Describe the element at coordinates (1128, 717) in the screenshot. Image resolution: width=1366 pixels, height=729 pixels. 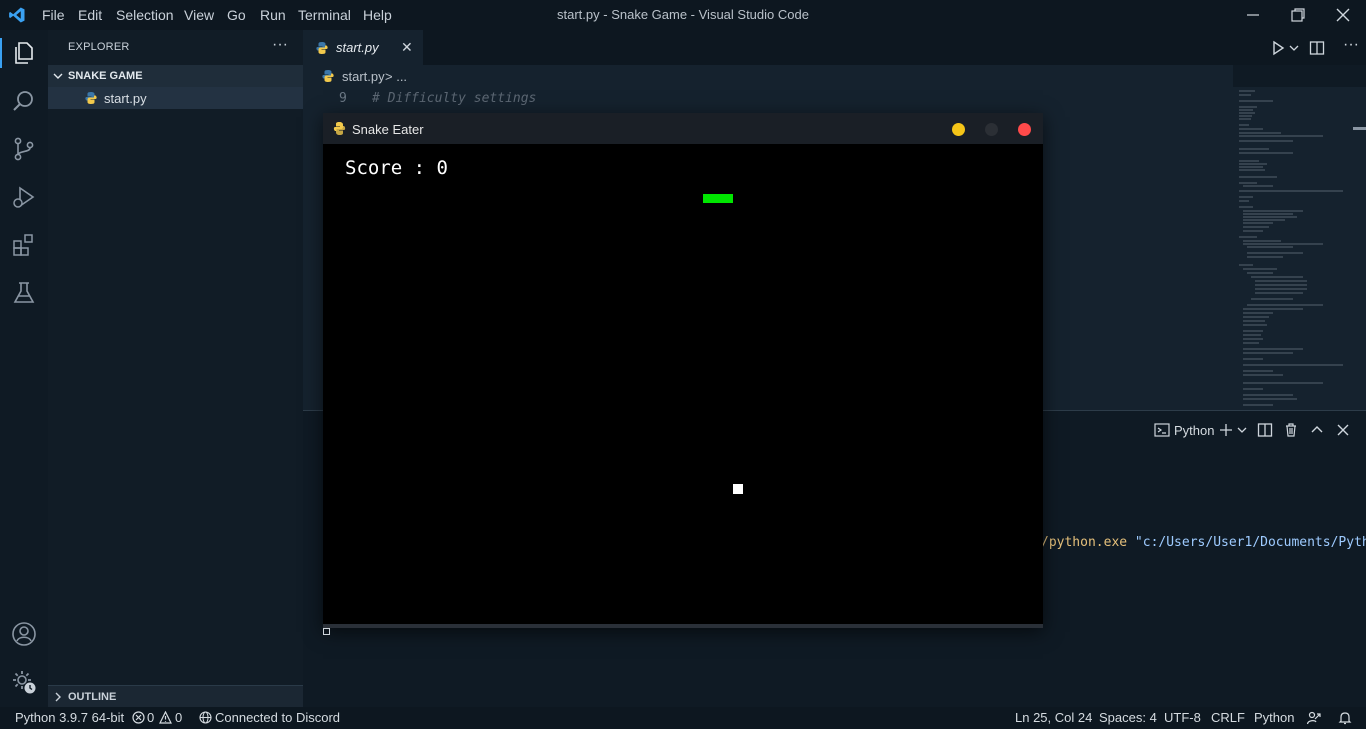
I see `indentation: Spaces: 4` at that location.